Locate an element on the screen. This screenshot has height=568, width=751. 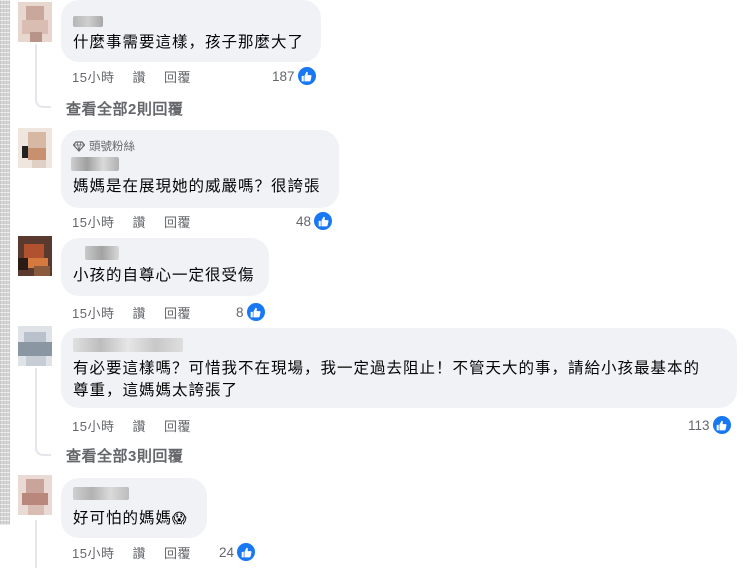
top-fan-badge: 頭號粉絲 is located at coordinates (104, 146).